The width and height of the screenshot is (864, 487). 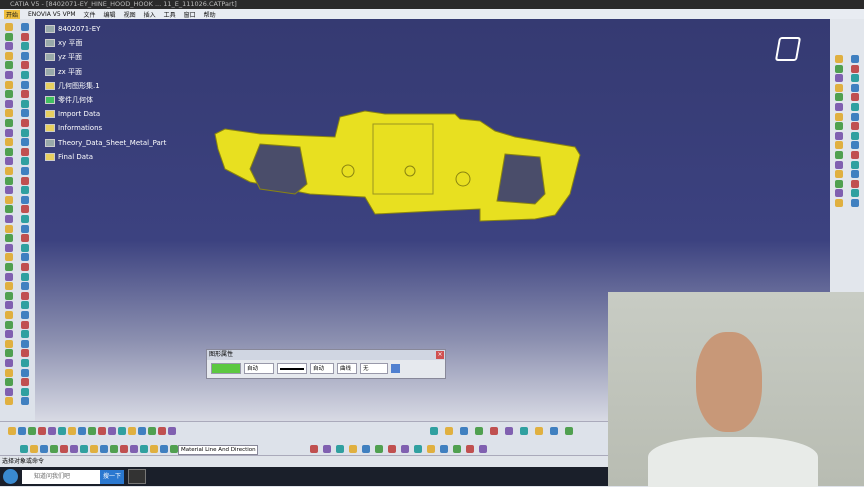 What do you see at coordinates (10, 476) in the screenshot?
I see `start-button` at bounding box center [10, 476].